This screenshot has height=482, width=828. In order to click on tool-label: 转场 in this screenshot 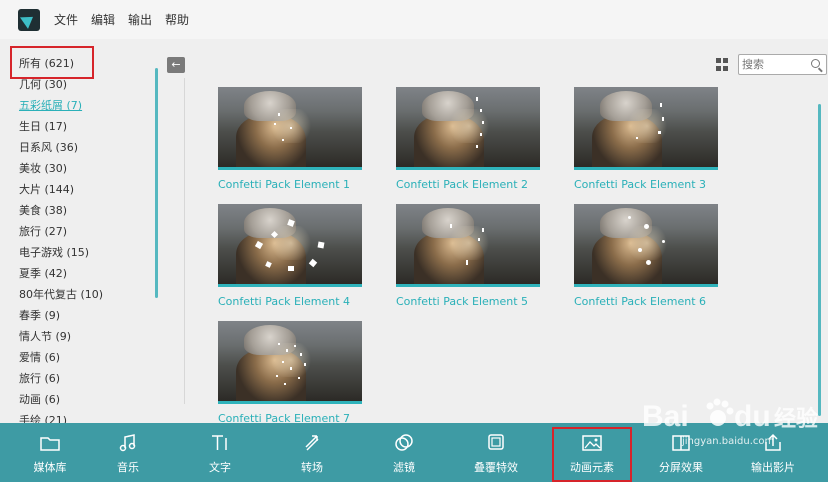, I will do `click(312, 467)`.